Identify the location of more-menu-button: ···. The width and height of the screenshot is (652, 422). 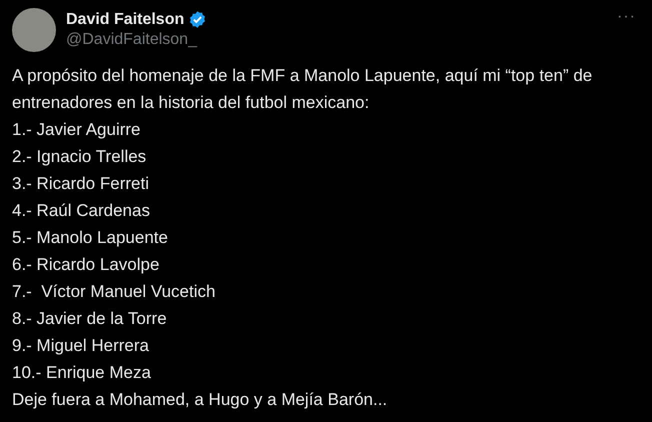
(626, 17).